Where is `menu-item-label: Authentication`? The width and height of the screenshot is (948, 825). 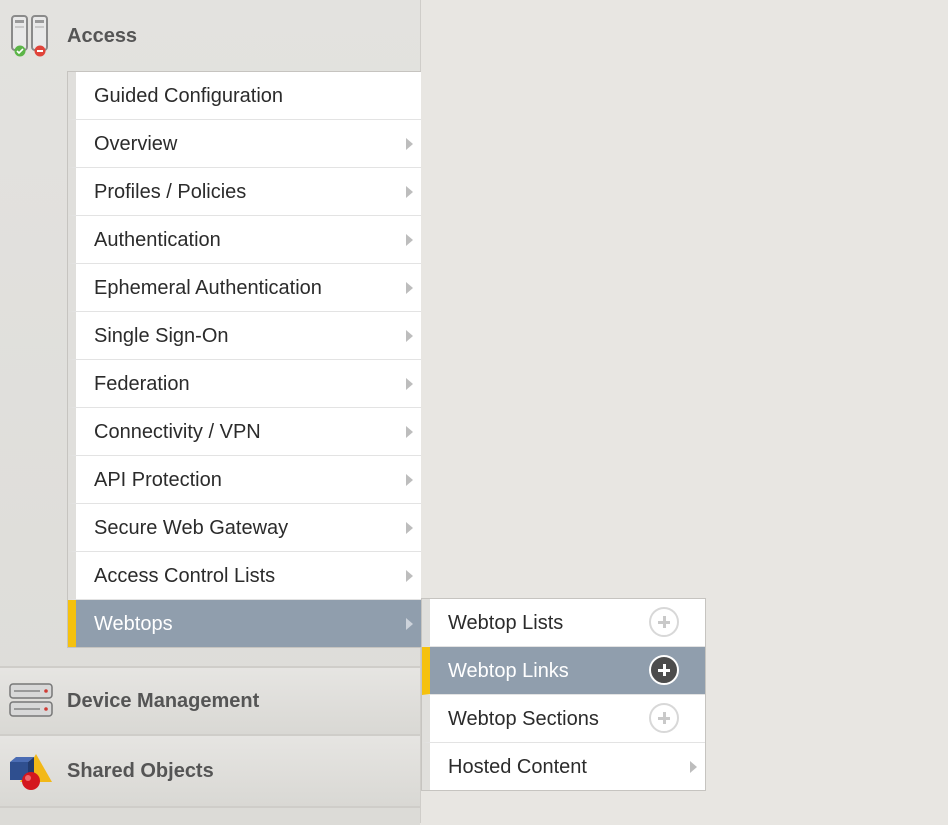 menu-item-label: Authentication is located at coordinates (157, 240).